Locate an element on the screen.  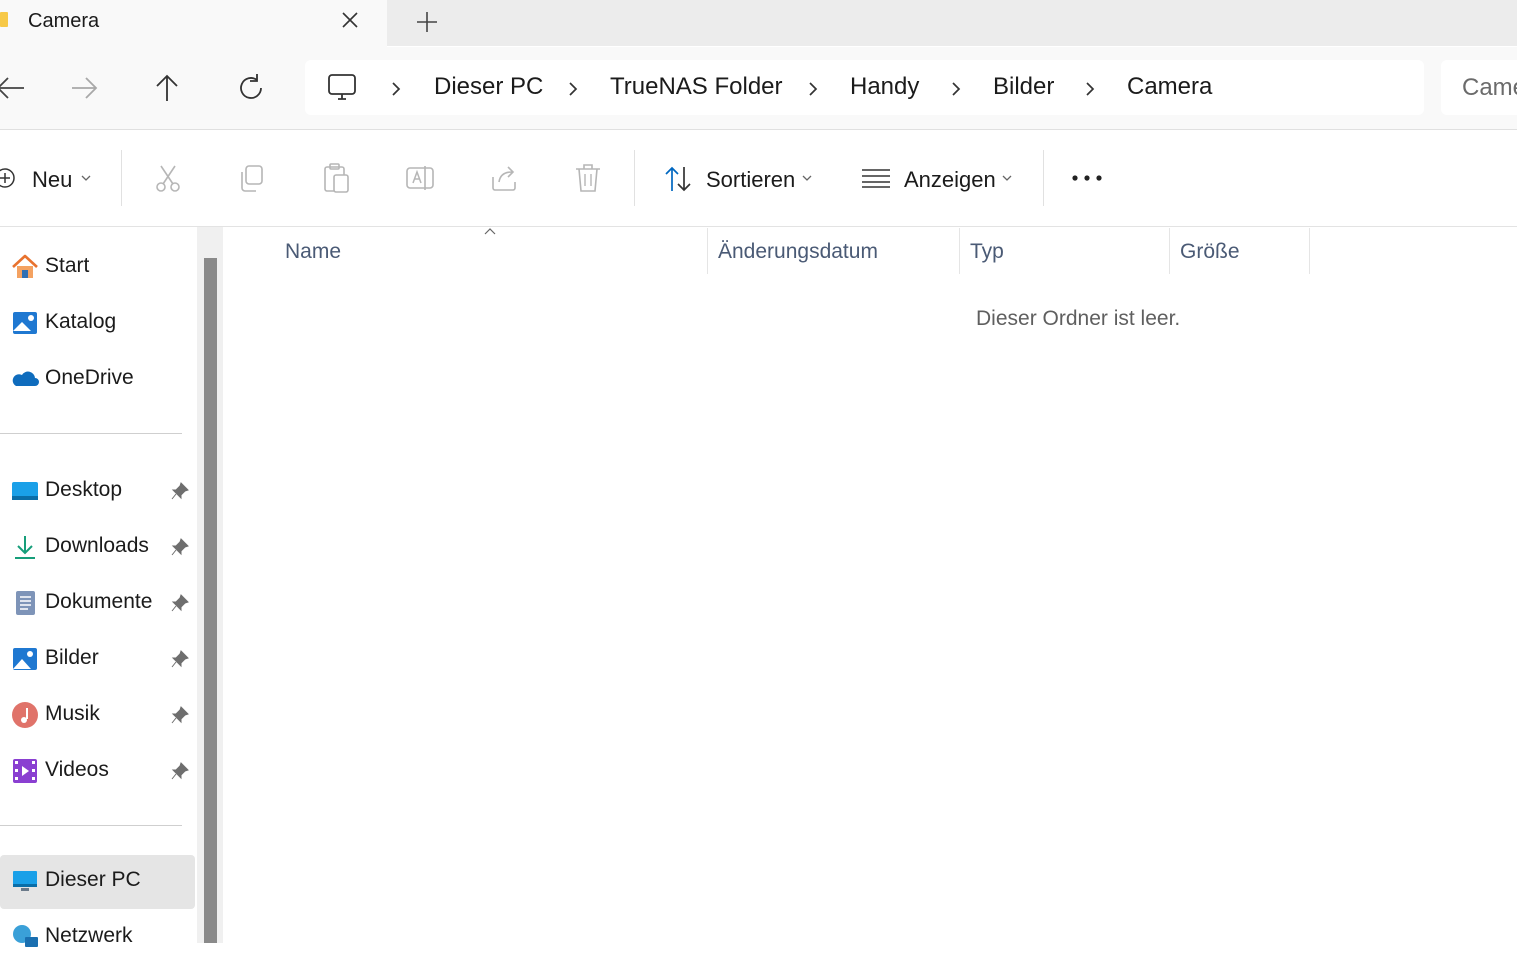
breadcrumb-item: Bilder is located at coordinates (1023, 87).